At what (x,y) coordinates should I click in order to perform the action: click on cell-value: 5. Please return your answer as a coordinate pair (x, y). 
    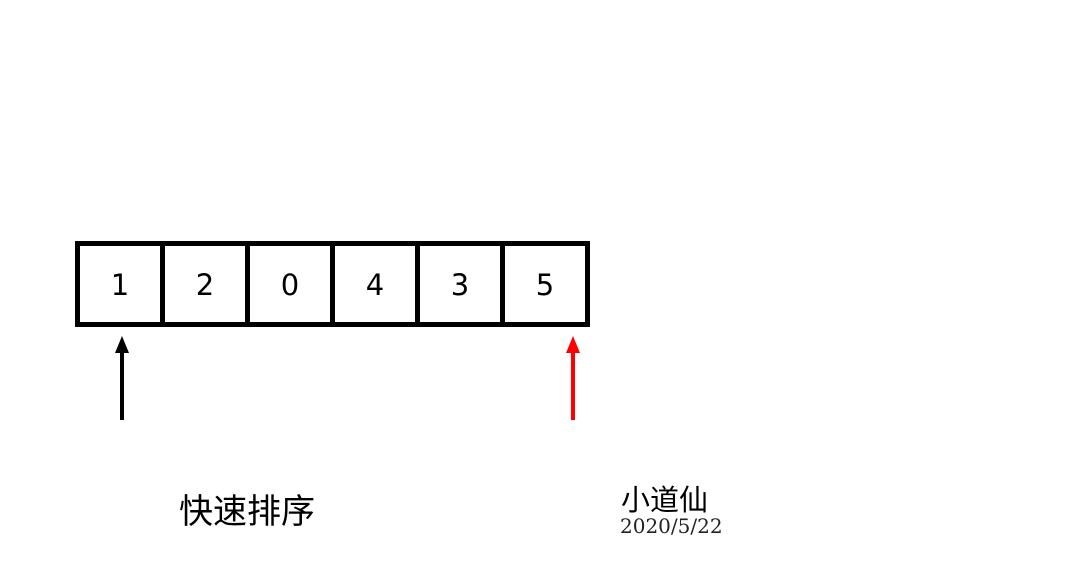
    Looking at the image, I should click on (545, 285).